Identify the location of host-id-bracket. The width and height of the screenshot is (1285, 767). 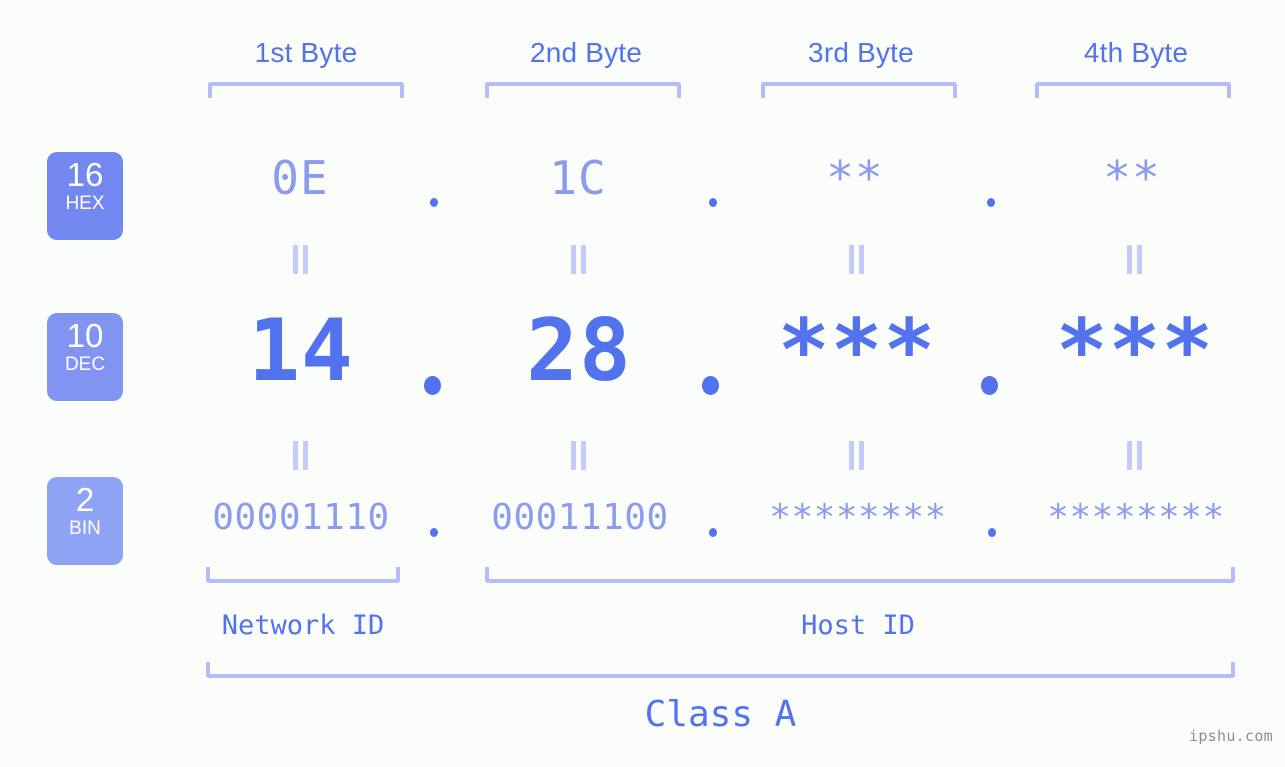
(860, 575).